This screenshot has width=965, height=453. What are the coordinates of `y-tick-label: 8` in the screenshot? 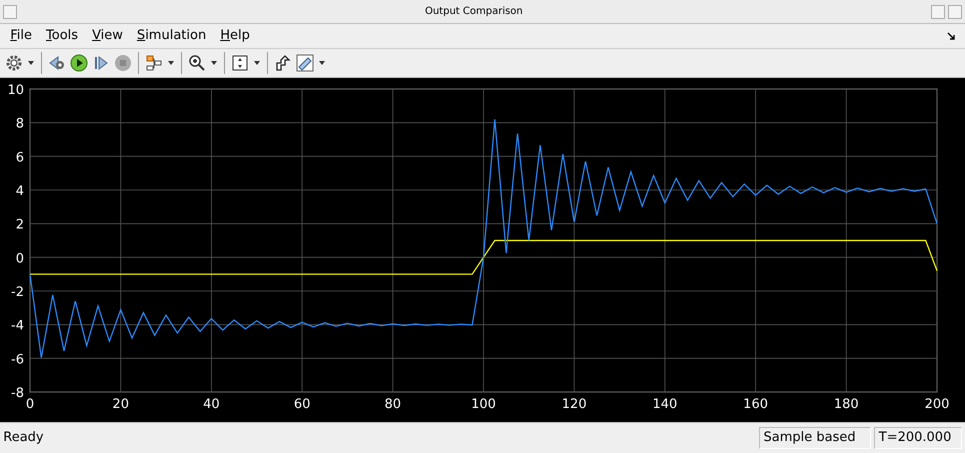 It's located at (20, 124).